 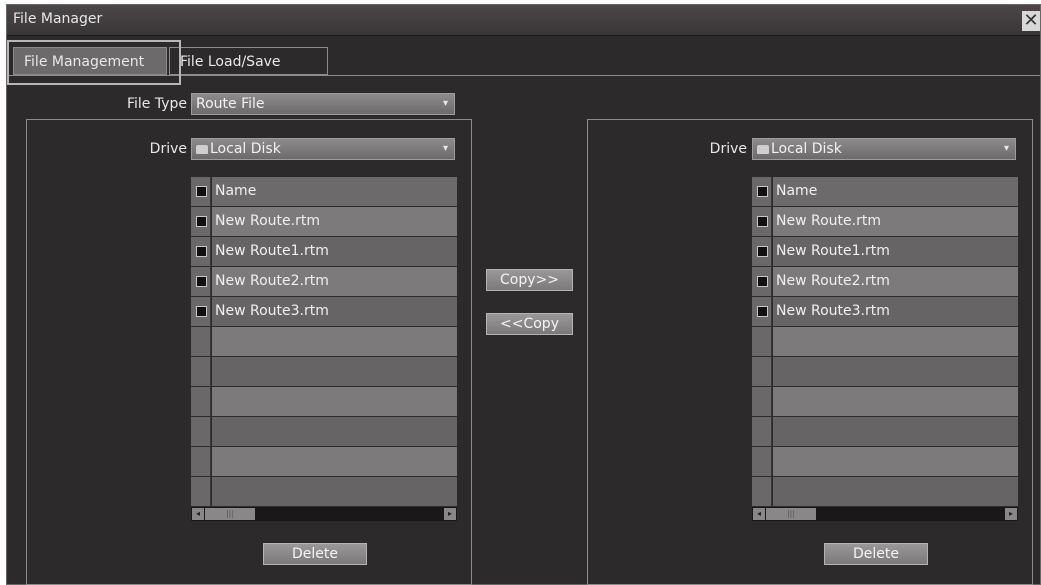 I want to click on right-drive-label: Drive, so click(x=728, y=149).